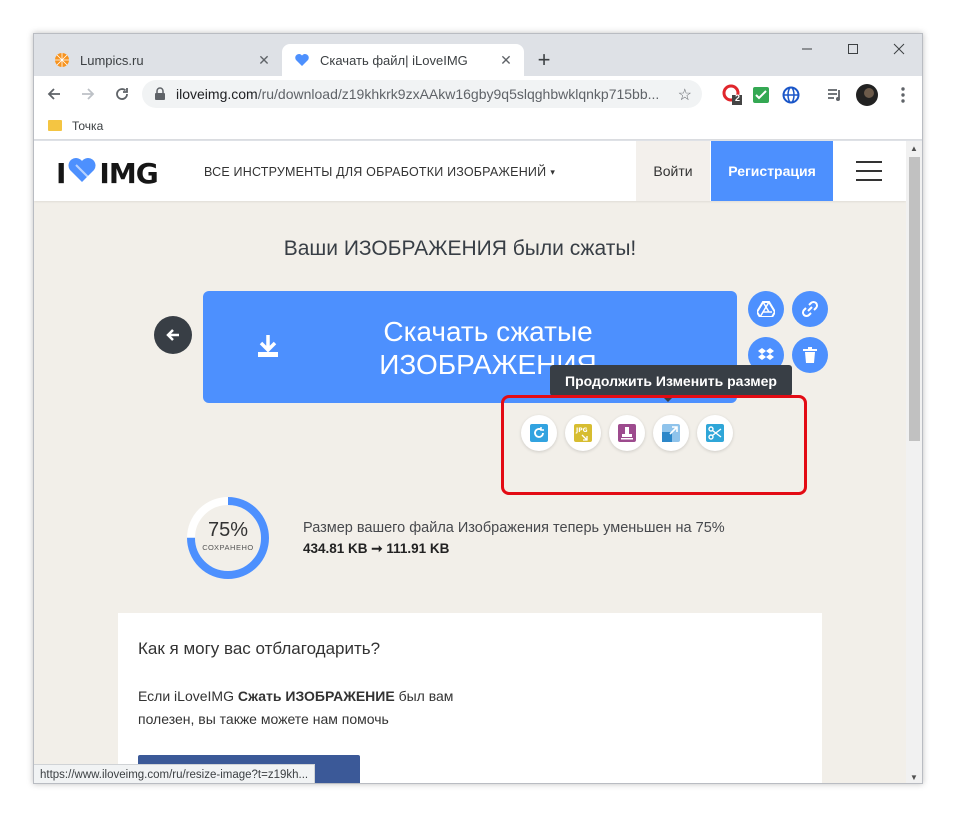 The image size is (955, 817). What do you see at coordinates (88, 94) in the screenshot?
I see `forward-arrow-icon` at bounding box center [88, 94].